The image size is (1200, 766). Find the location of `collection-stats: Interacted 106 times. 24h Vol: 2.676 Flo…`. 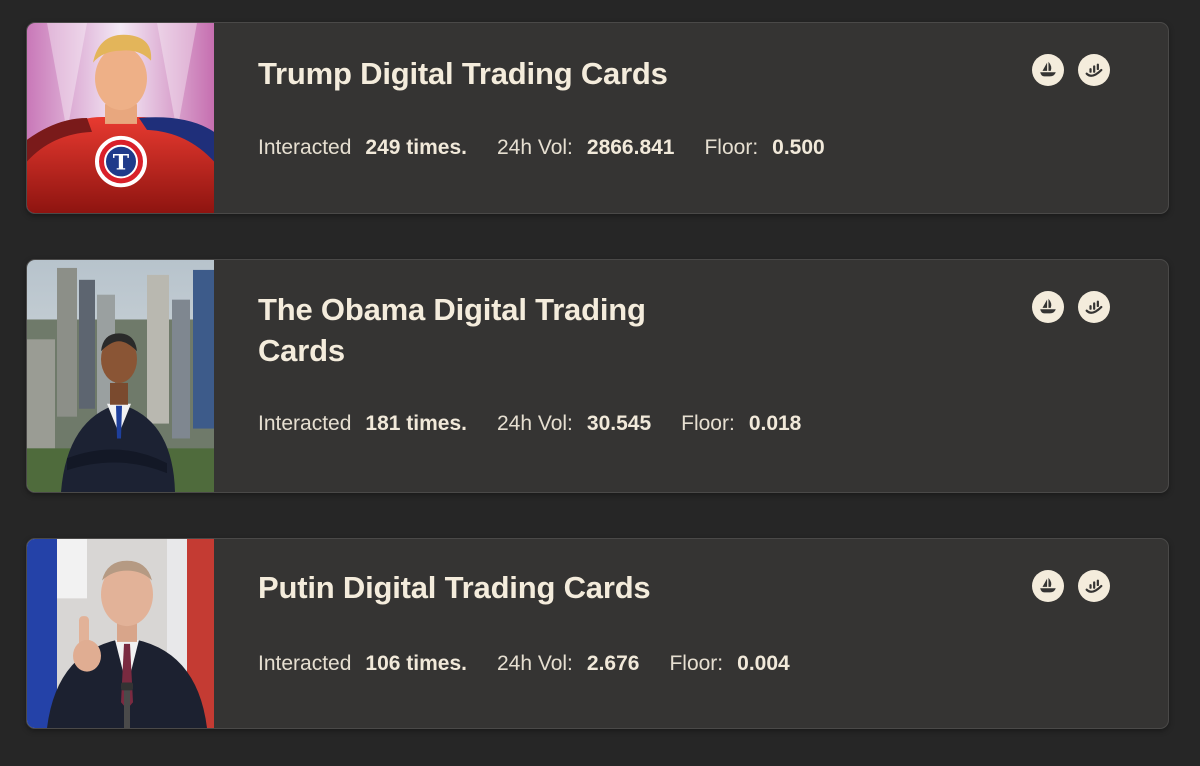

collection-stats: Interacted 106 times. 24h Vol: 2.676 Flo… is located at coordinates (539, 664).